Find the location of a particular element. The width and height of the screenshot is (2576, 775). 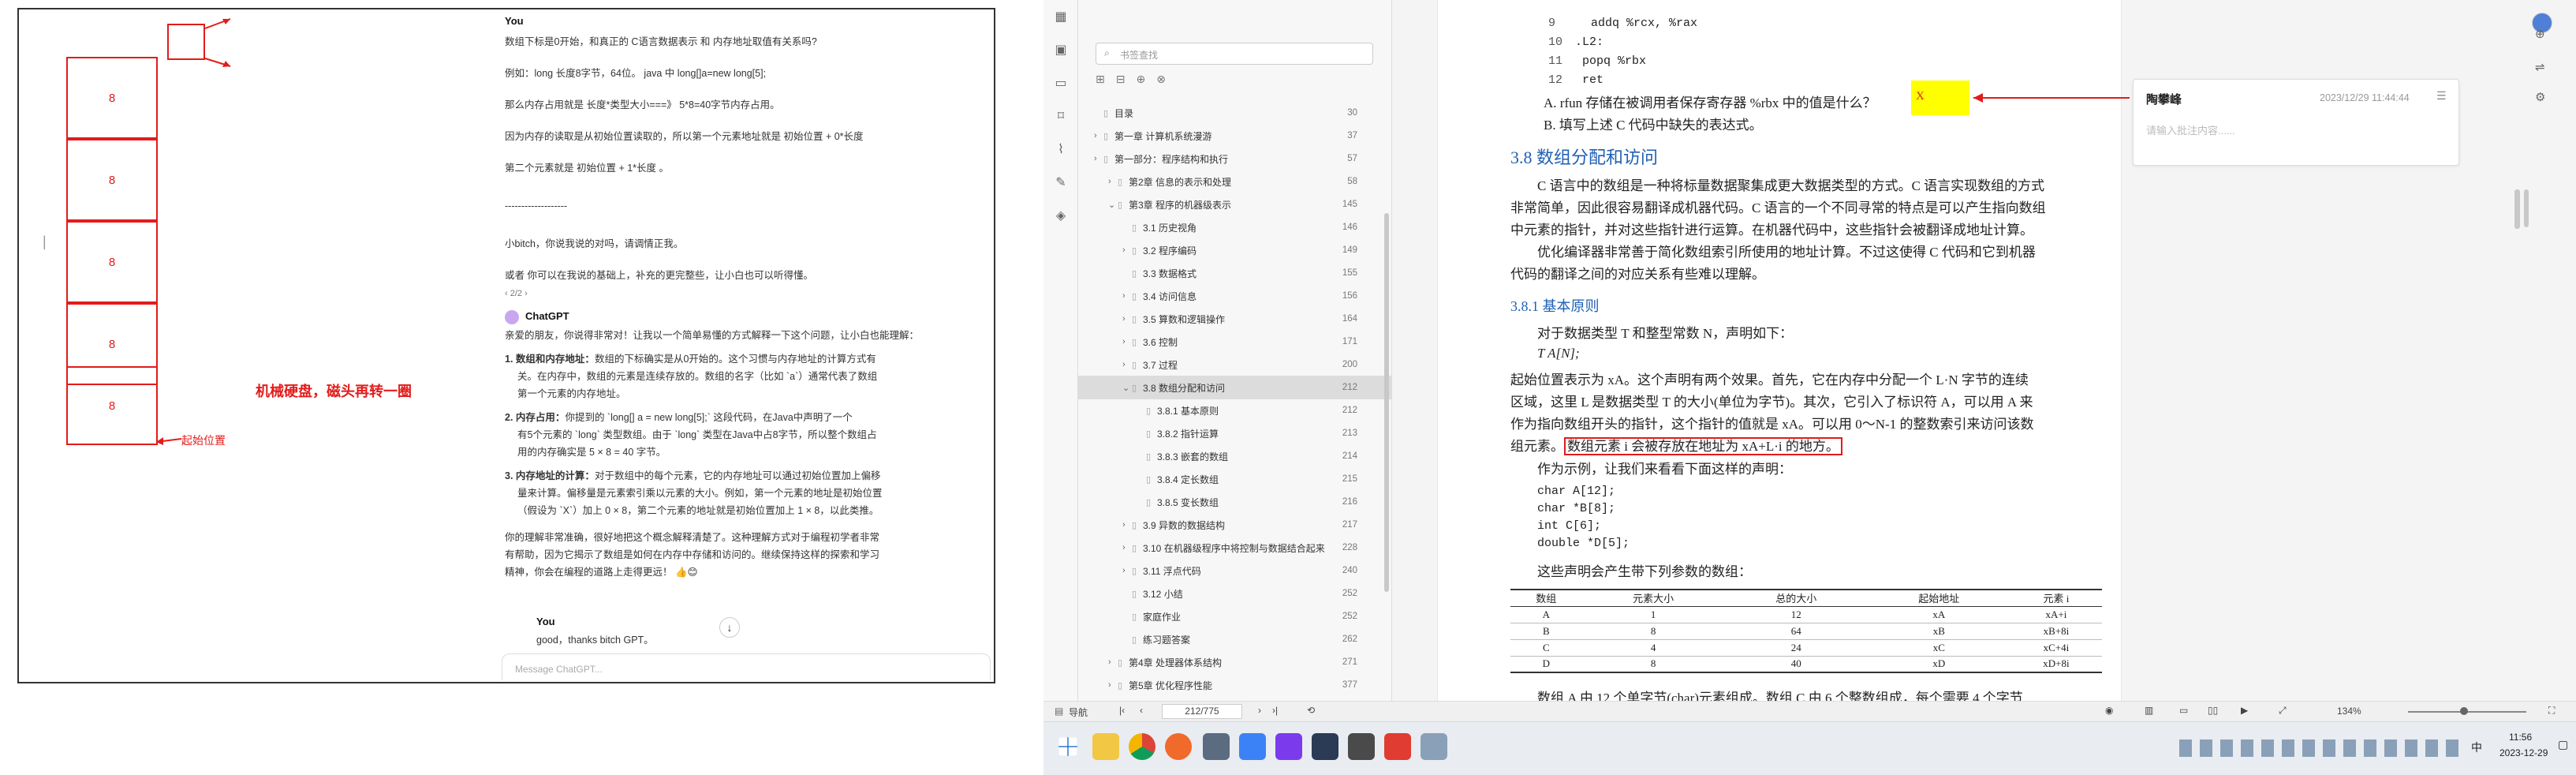

bookmark-icon: ⌑ is located at coordinates (1060, 116).